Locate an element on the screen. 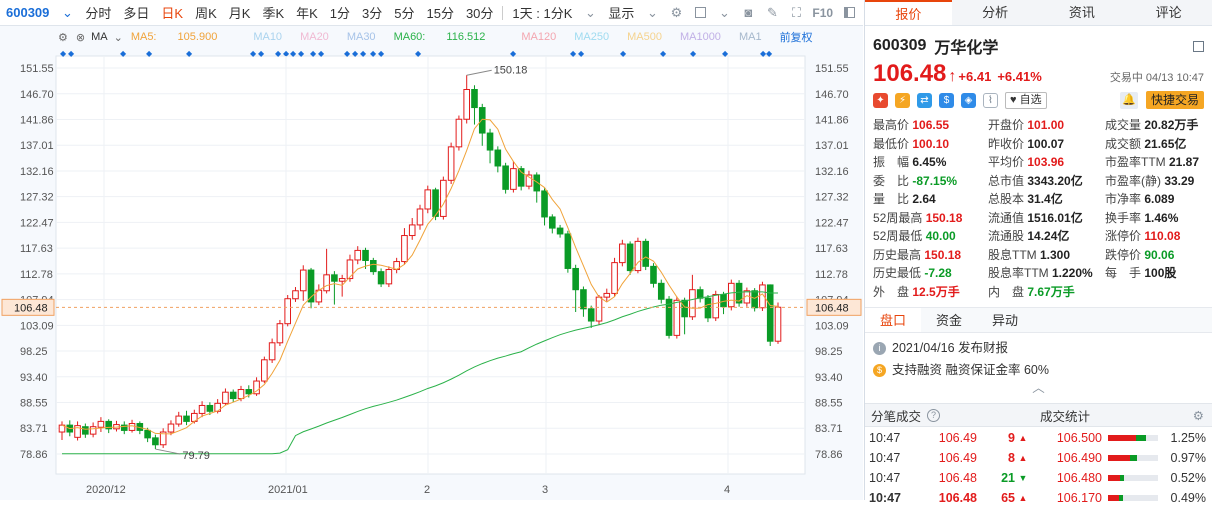 The width and height of the screenshot is (1212, 508). help-icon: ? is located at coordinates (934, 415).